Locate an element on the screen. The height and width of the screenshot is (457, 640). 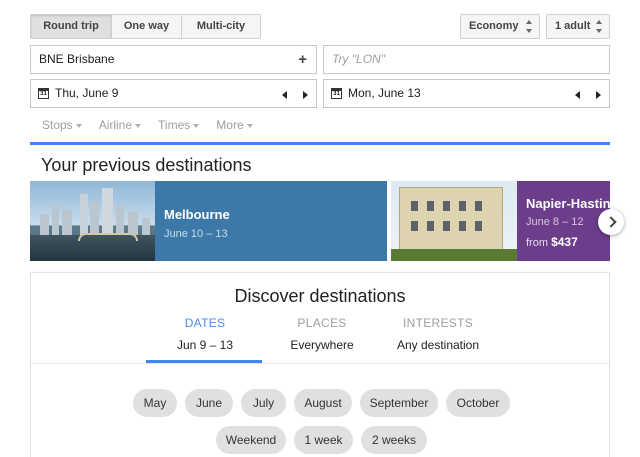
month-chip-may: May is located at coordinates (155, 403).